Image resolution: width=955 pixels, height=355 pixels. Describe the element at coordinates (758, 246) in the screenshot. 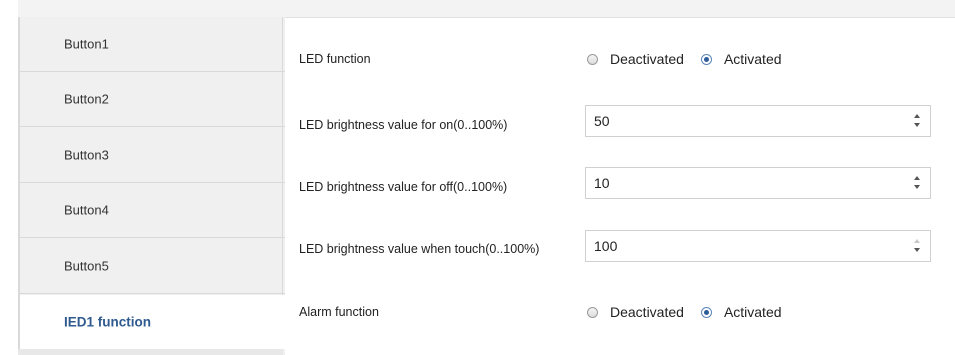

I see `brightness-touch-spinbox: 100` at that location.